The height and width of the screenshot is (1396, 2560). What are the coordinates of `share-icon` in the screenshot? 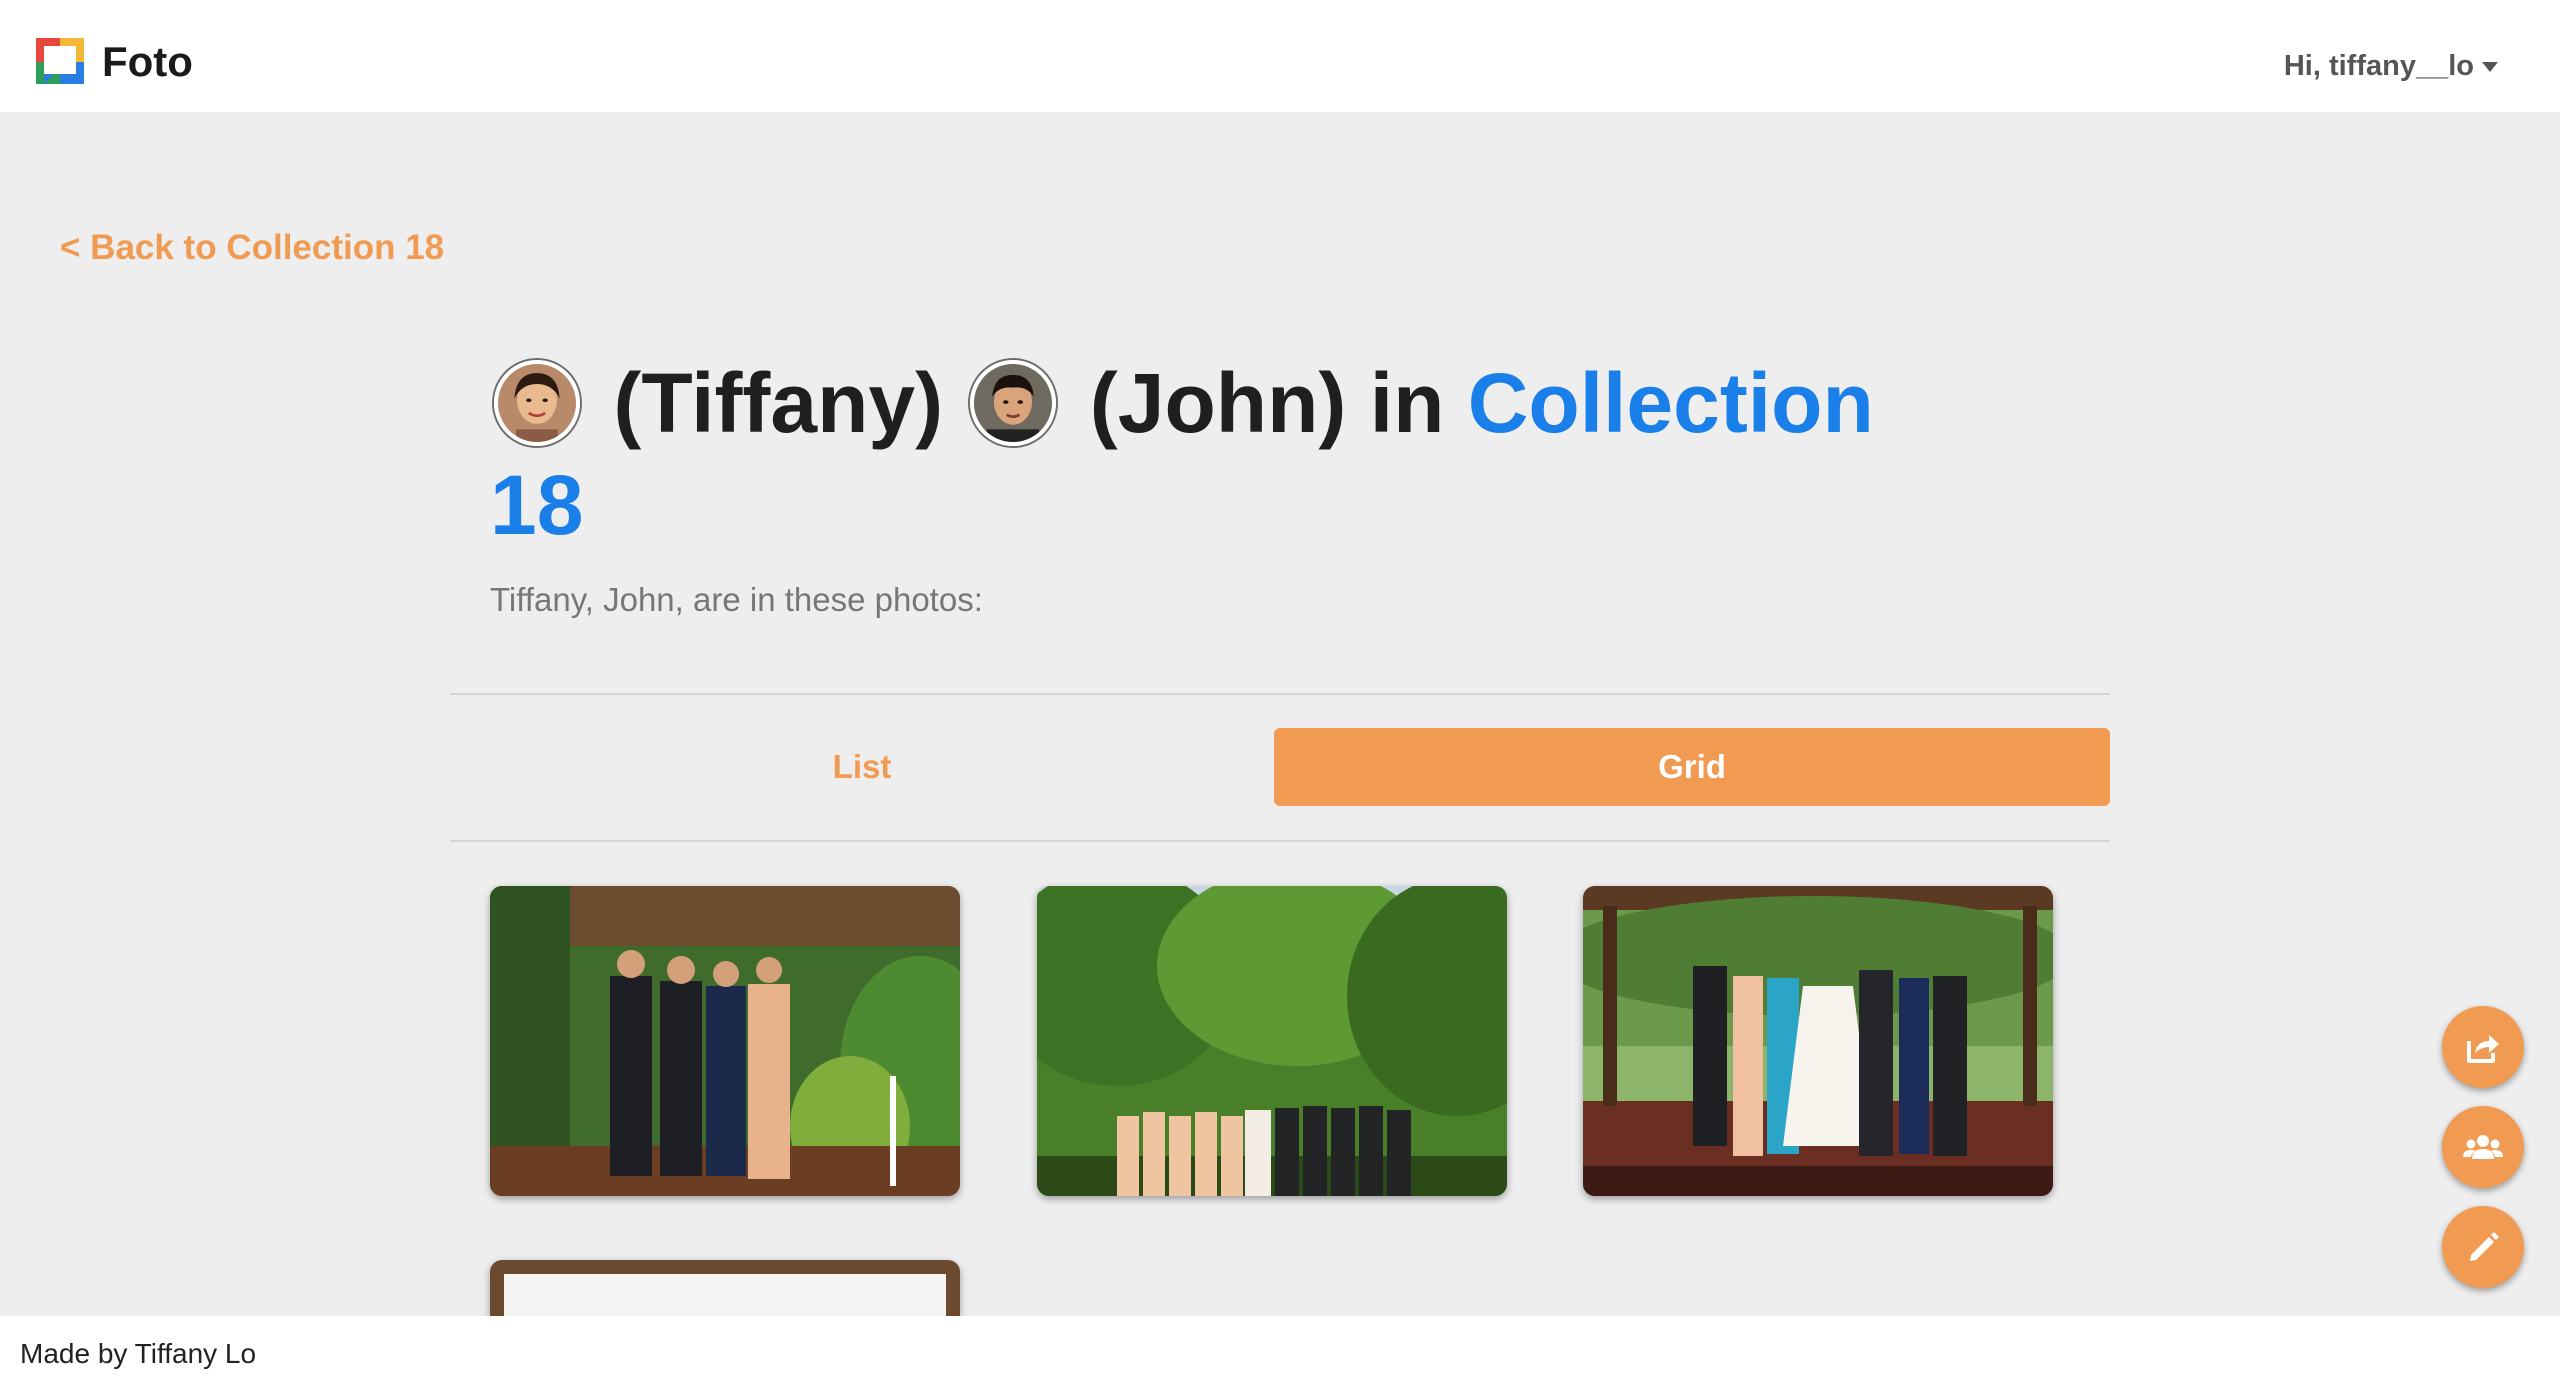 It's located at (2483, 1049).